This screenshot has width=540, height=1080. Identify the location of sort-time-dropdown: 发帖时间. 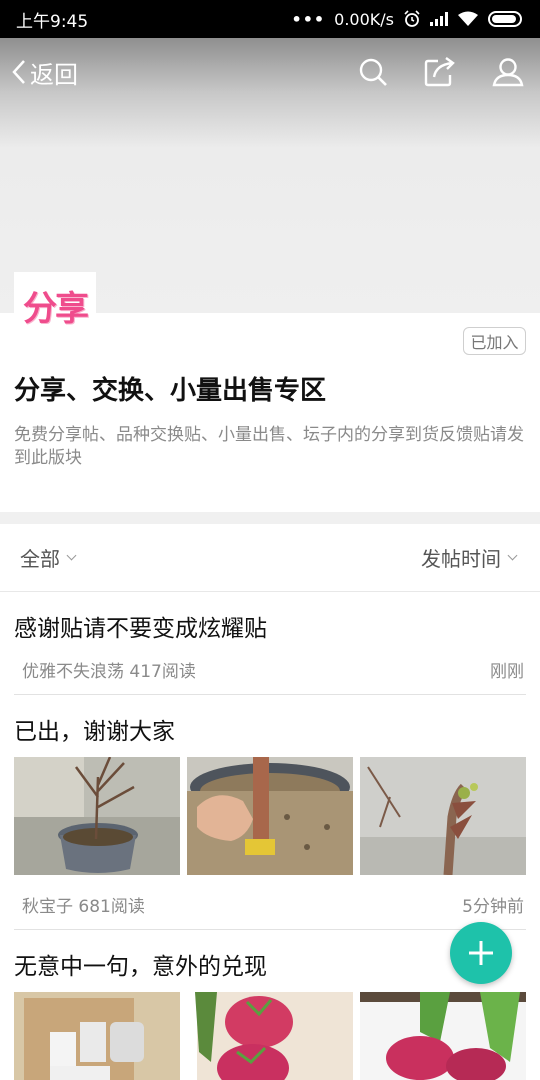
(469, 557).